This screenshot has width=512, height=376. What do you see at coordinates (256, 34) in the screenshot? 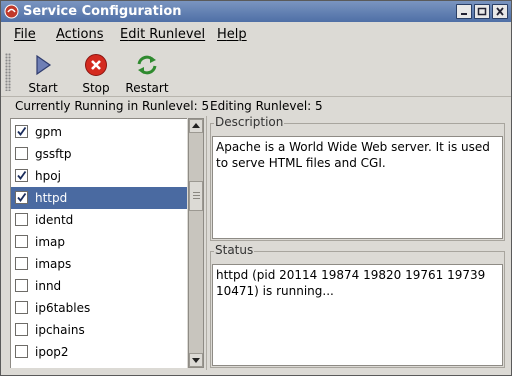
I see `menu-bar: File Actions Edit Runlevel Help` at bounding box center [256, 34].